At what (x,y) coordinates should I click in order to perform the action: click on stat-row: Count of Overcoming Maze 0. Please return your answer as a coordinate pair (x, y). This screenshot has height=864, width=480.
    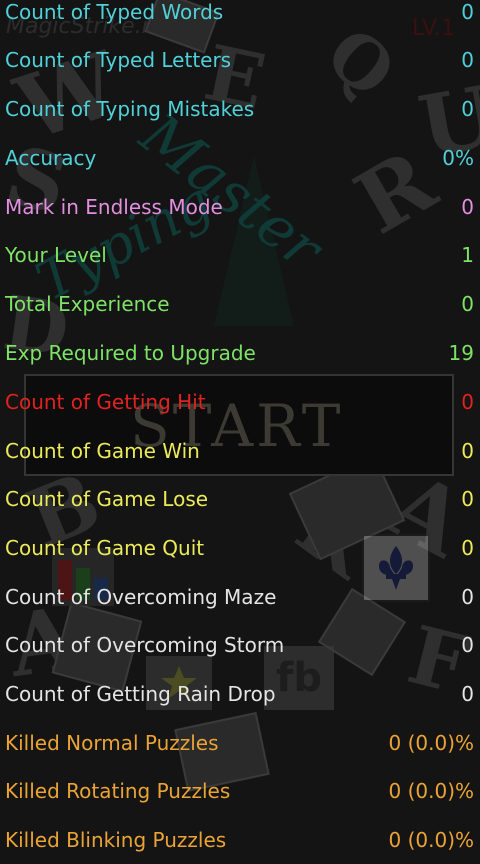
    Looking at the image, I should click on (240, 597).